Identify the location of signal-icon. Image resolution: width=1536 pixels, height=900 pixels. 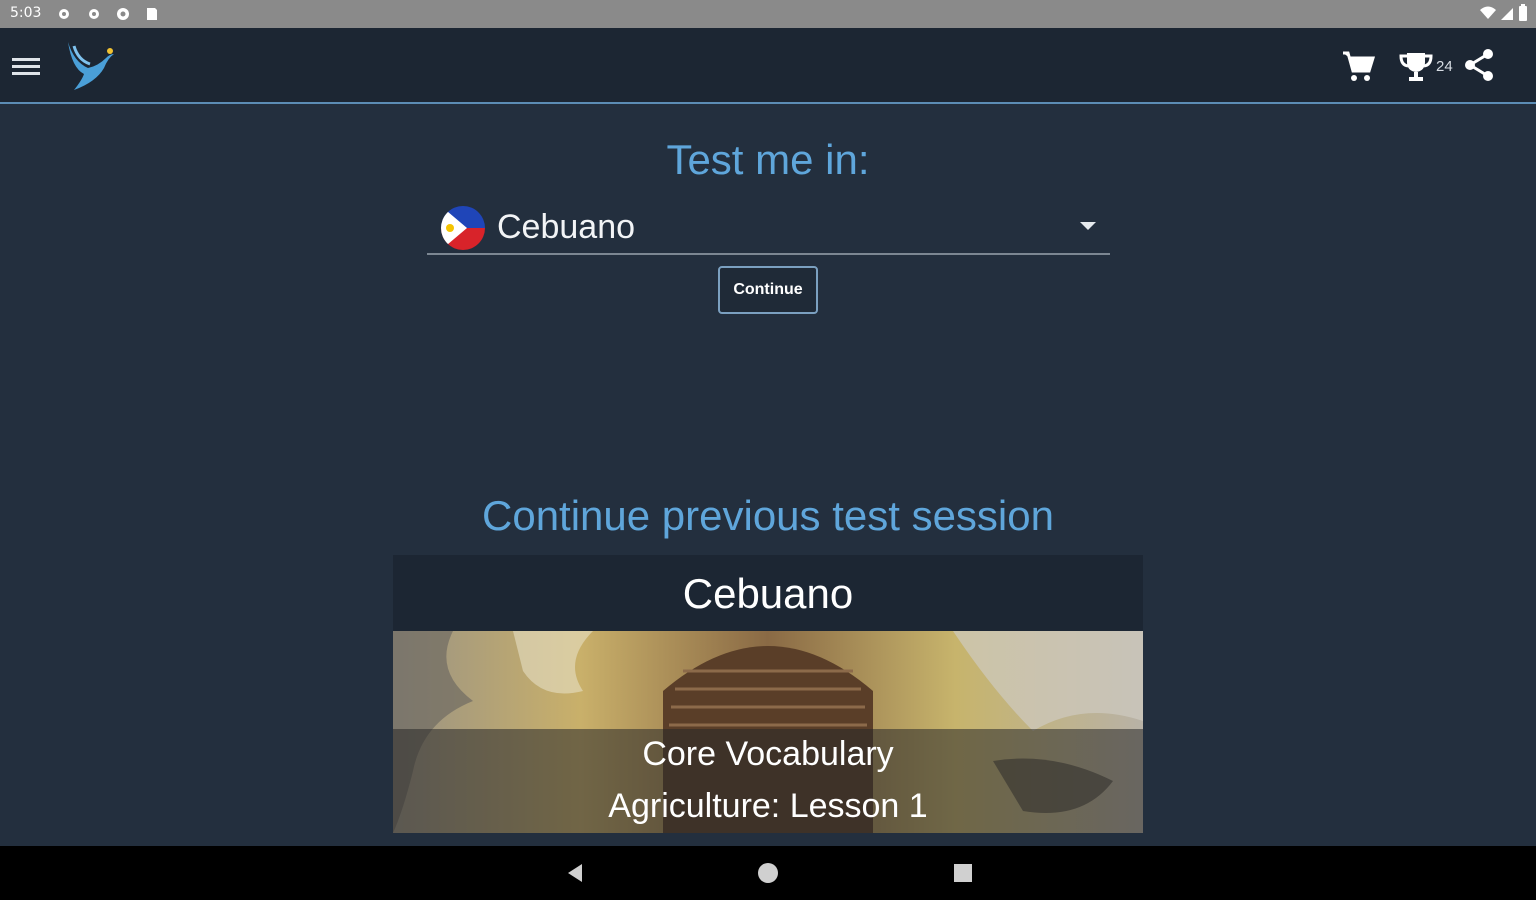
(1507, 14).